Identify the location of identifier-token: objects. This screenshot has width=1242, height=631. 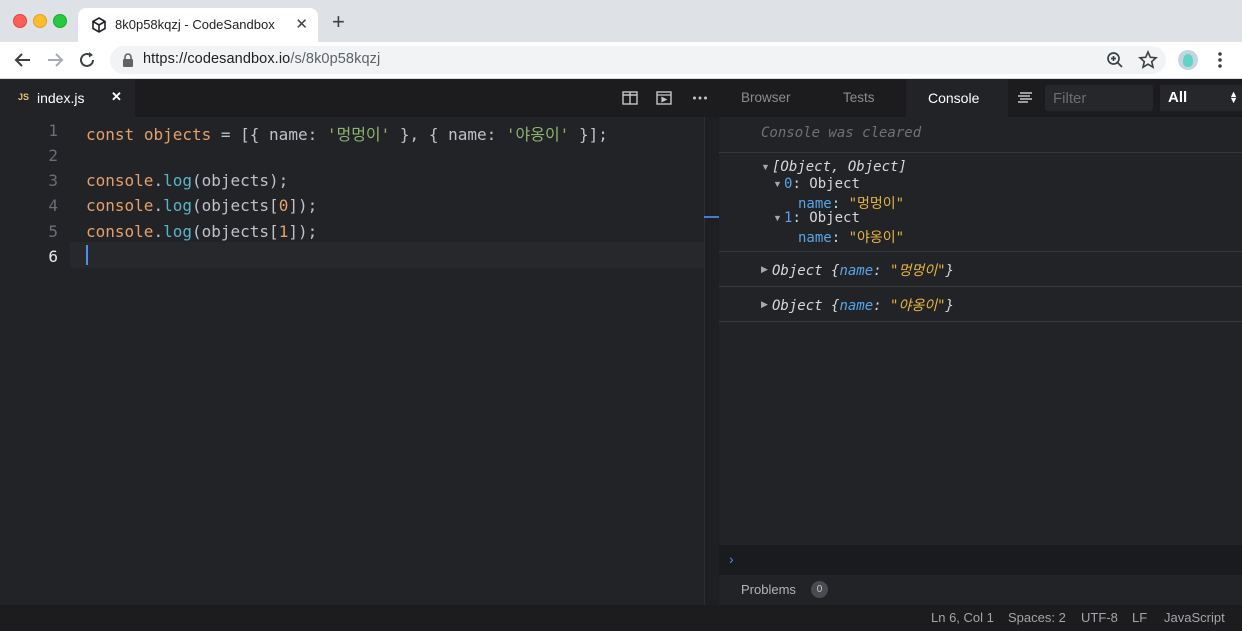
(177, 134).